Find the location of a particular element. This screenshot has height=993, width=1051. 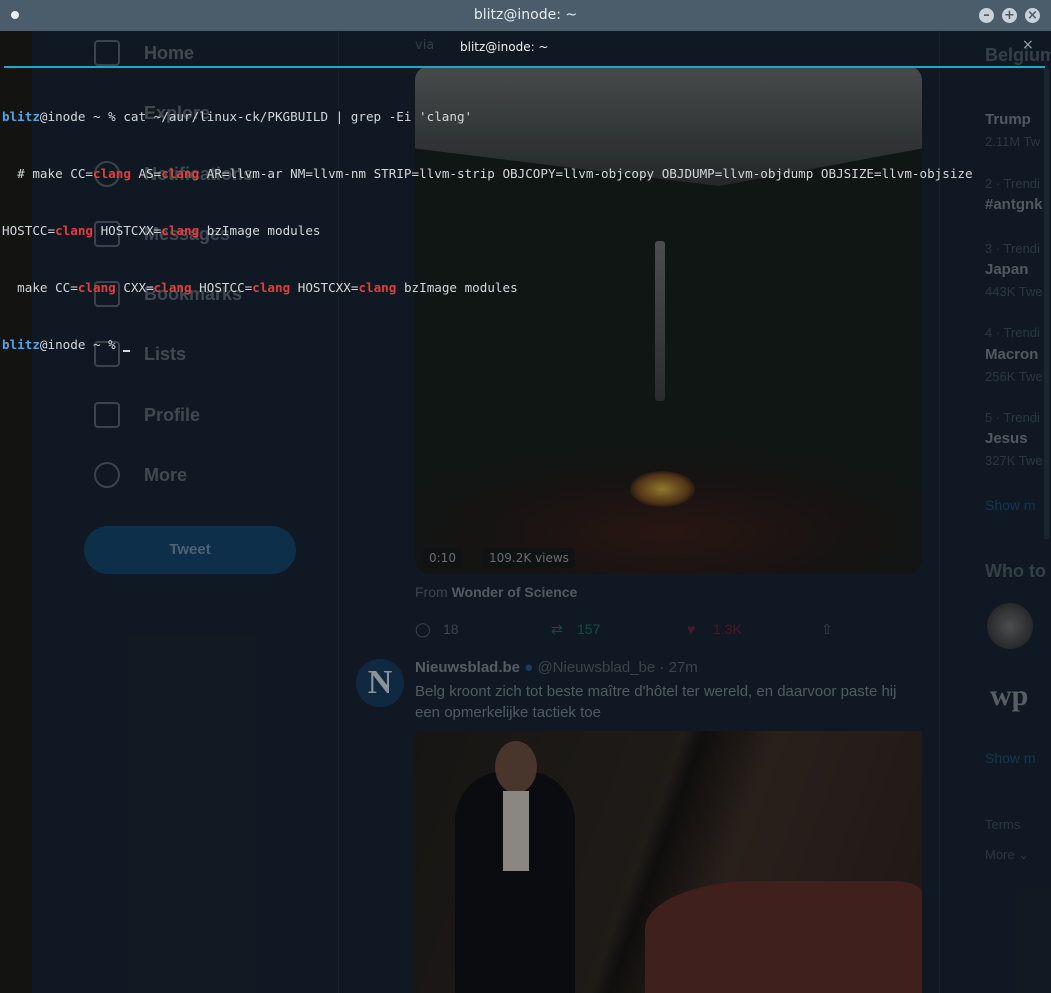

output-text: make CC= is located at coordinates (40, 287).